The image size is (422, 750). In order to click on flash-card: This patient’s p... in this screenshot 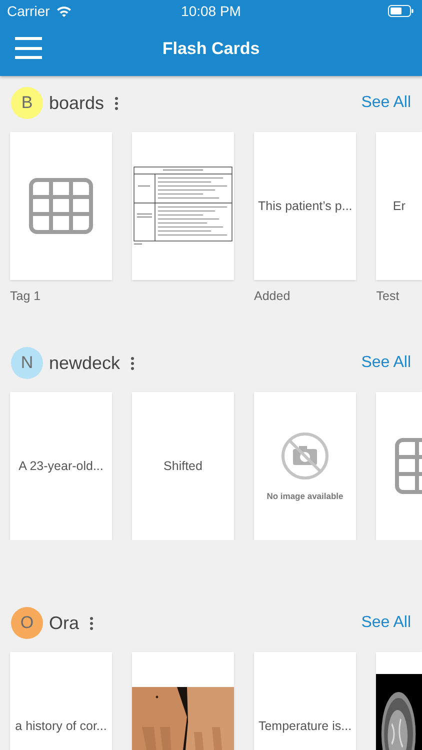, I will do `click(305, 206)`.